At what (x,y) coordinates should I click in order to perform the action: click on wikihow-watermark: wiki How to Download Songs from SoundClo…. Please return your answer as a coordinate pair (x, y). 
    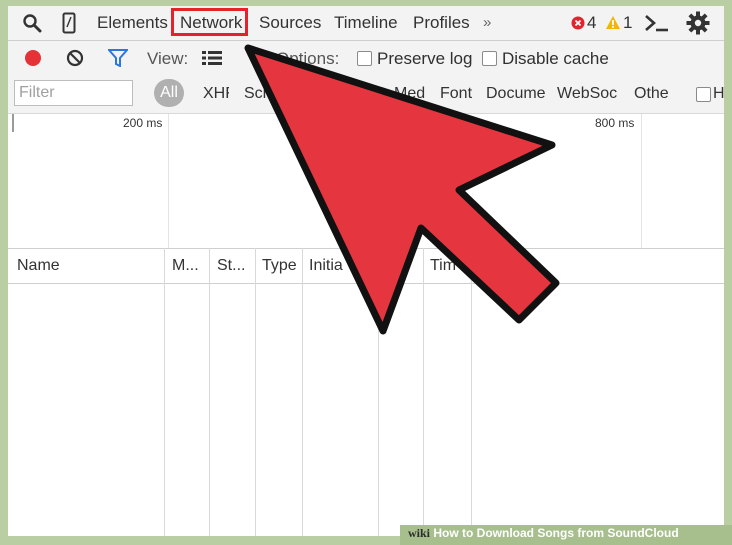
    Looking at the image, I should click on (566, 535).